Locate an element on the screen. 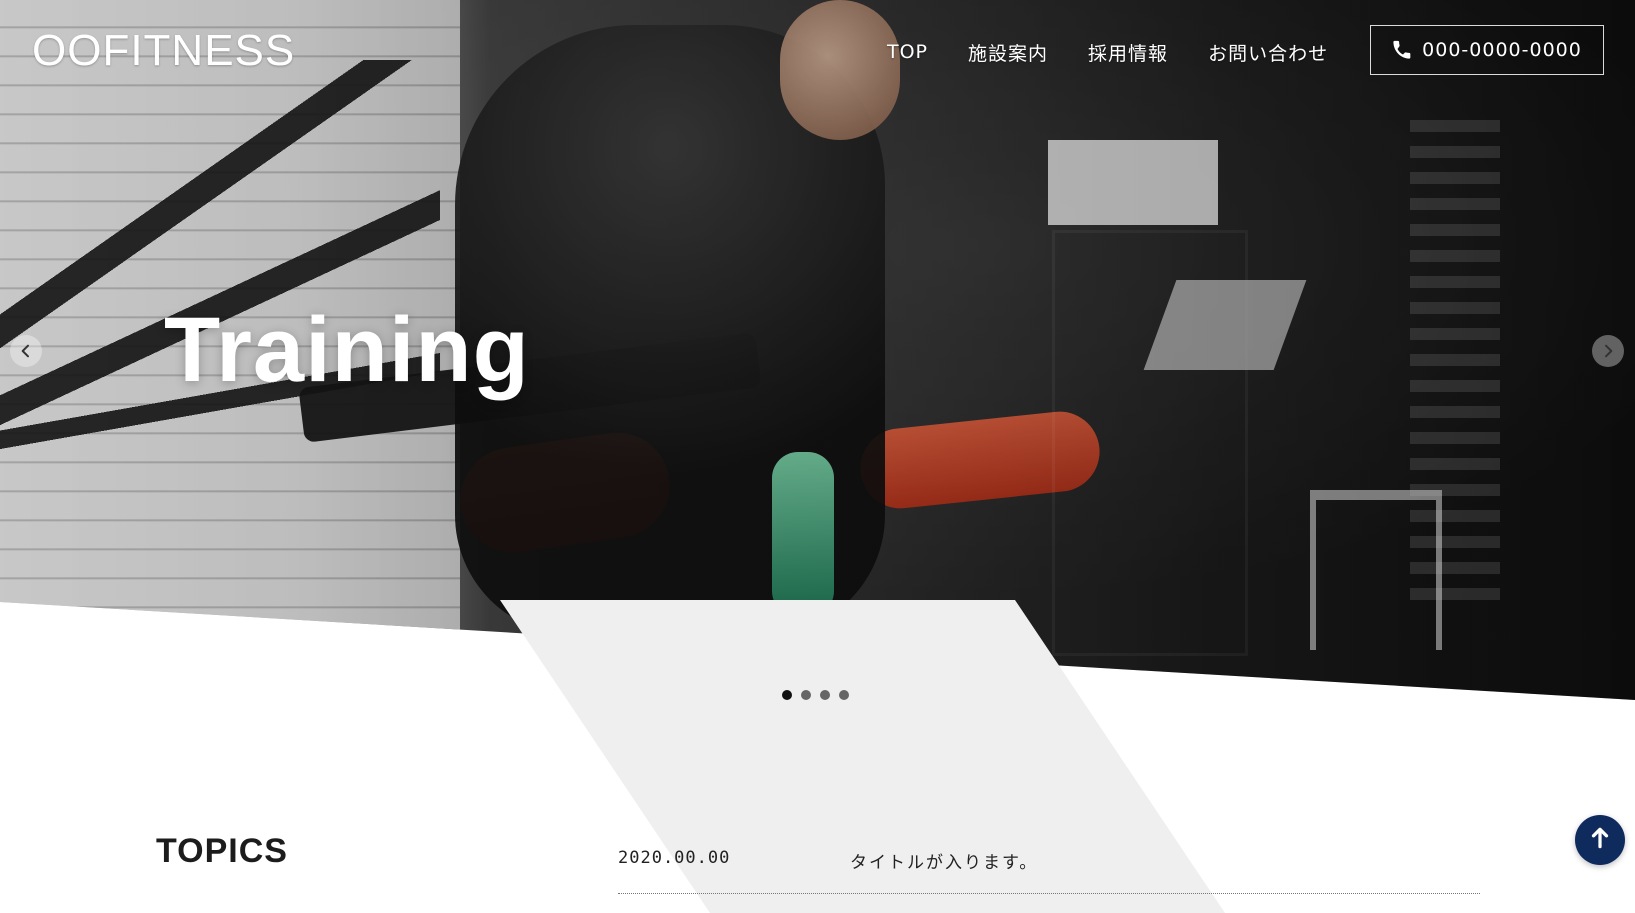  topic-row: 2020.00.00 タイトルが入ります。 is located at coordinates (1049, 867).